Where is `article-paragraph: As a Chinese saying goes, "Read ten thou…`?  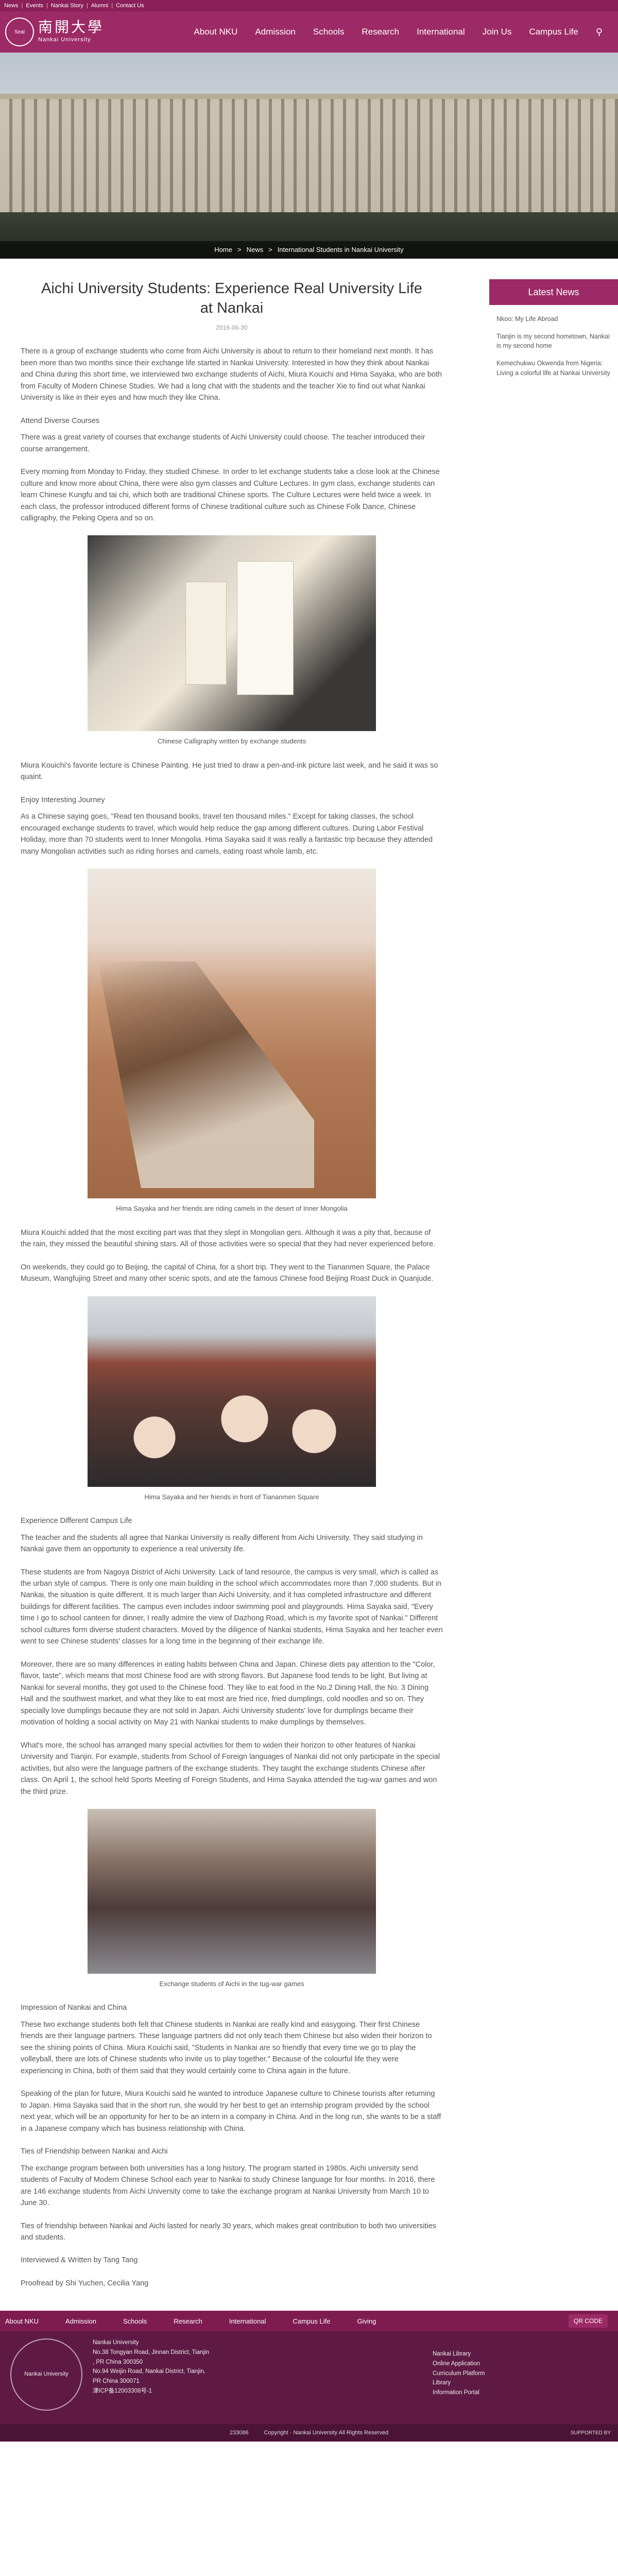
article-paragraph: As a Chinese saying goes, "Read ten thou… is located at coordinates (227, 834).